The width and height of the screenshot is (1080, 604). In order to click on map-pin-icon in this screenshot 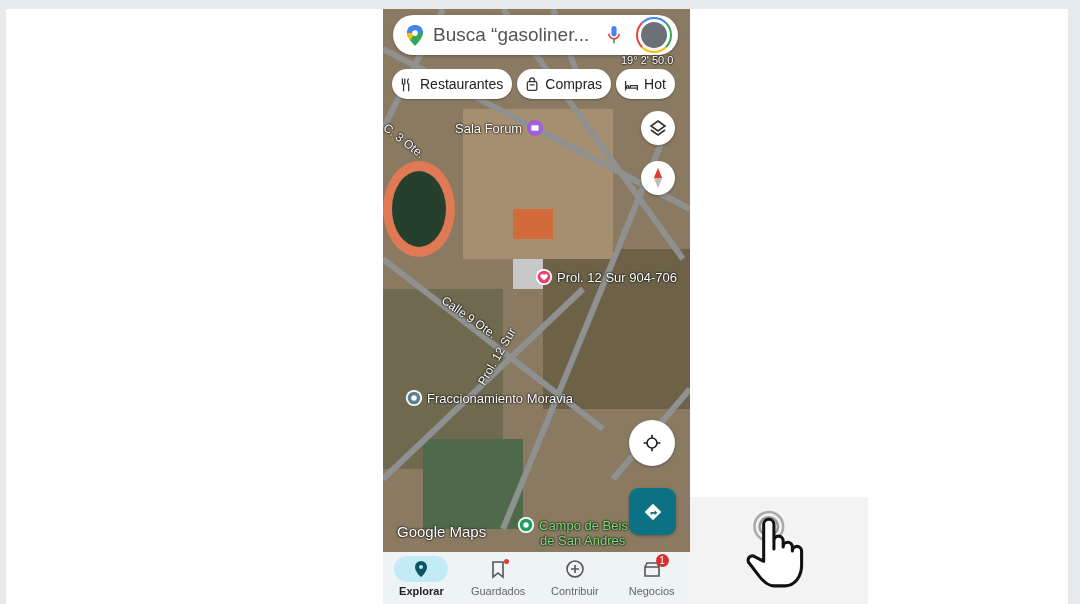, I will do `click(415, 35)`.